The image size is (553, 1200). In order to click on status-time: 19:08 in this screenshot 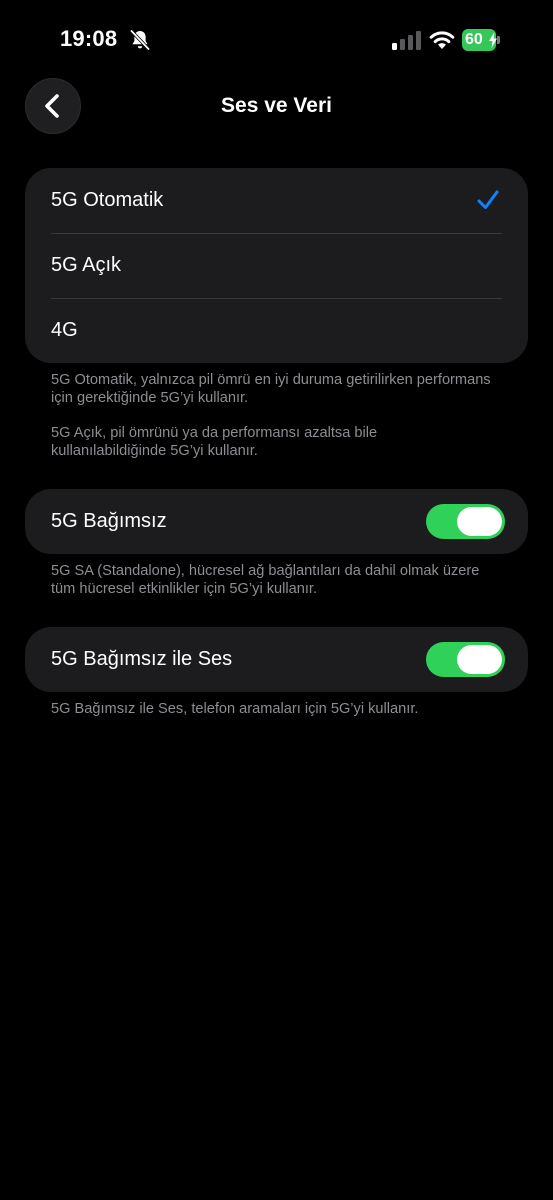, I will do `click(89, 38)`.